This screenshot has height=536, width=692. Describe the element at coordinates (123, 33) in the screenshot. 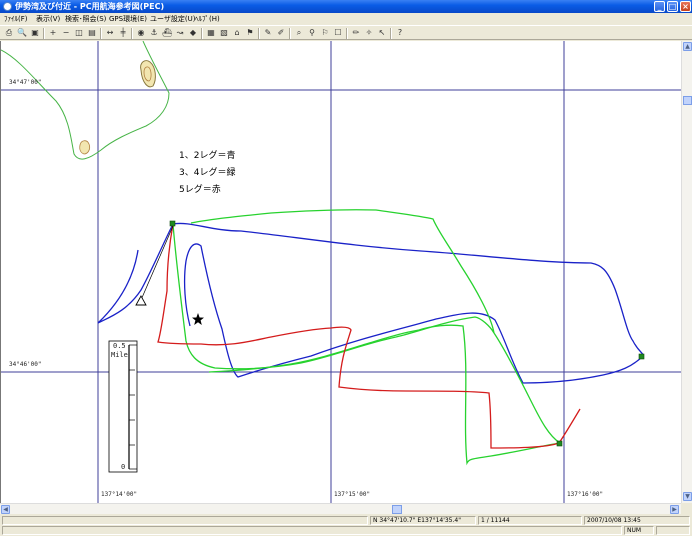

I see `ruler-icon: ╪` at that location.